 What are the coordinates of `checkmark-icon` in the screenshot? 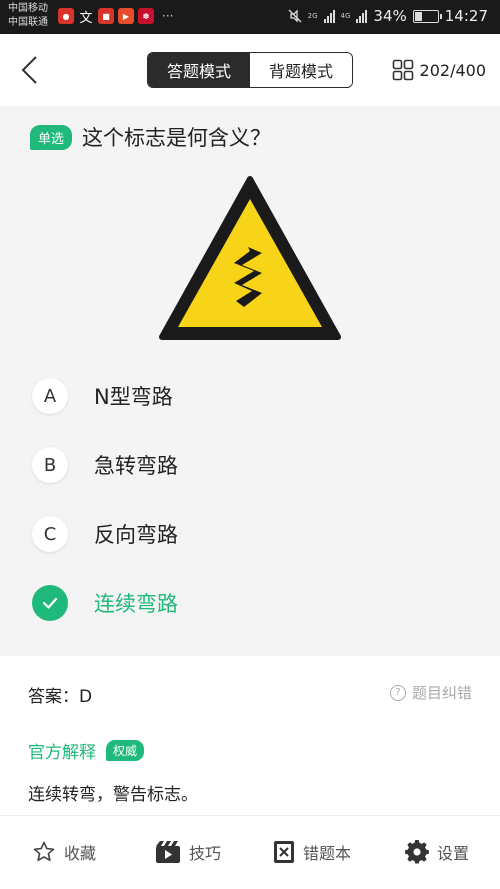 It's located at (50, 603).